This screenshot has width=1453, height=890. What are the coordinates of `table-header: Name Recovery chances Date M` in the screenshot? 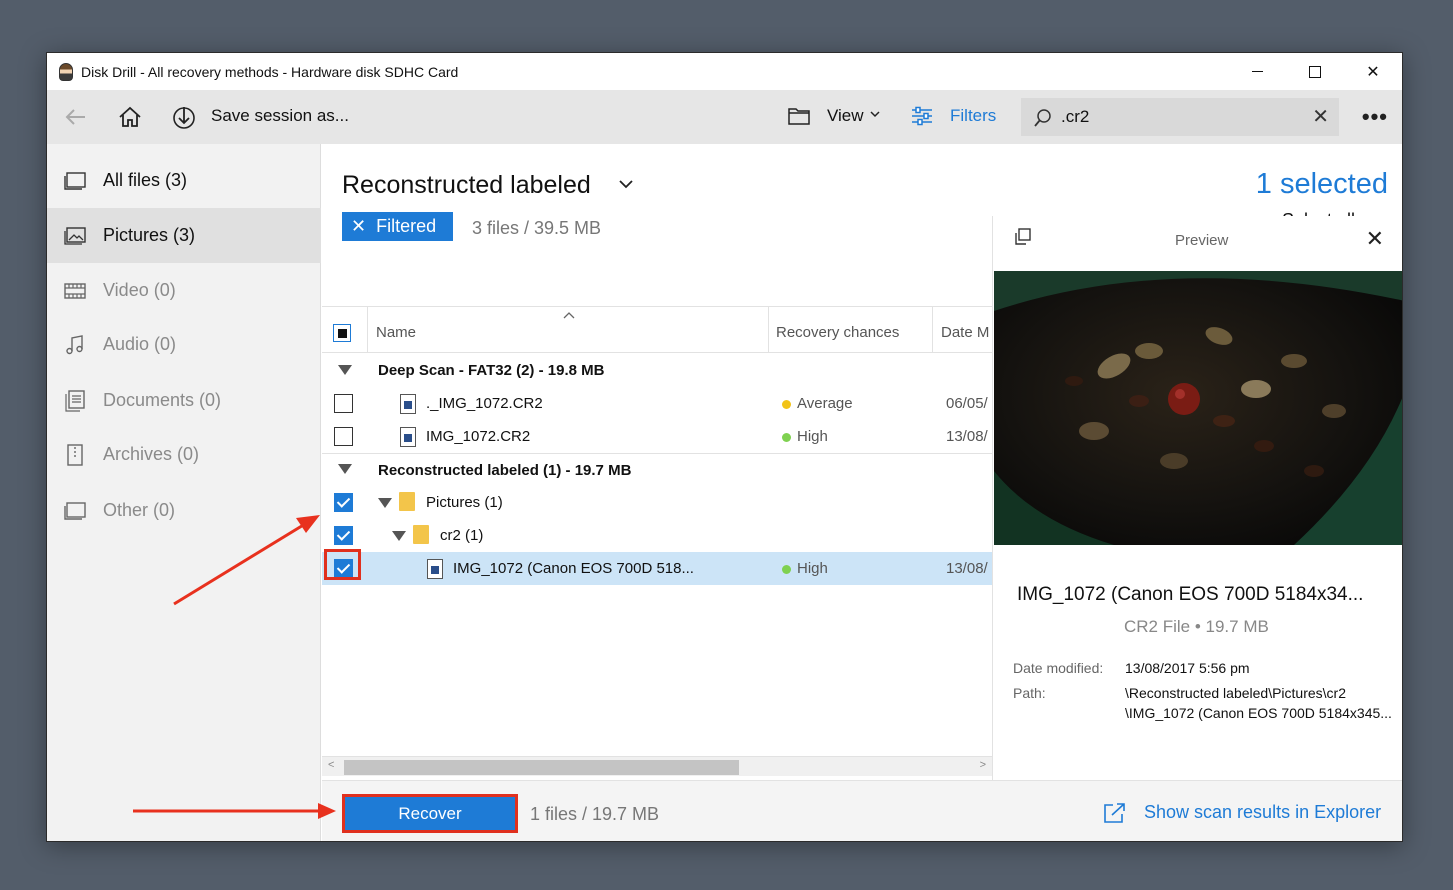 It's located at (657, 329).